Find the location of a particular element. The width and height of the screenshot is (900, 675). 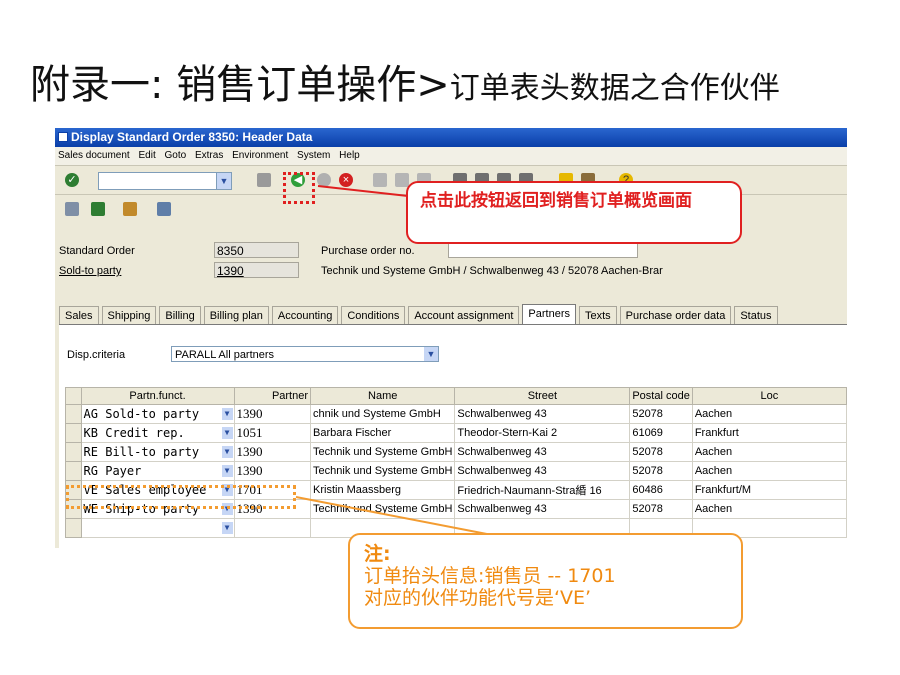

menu-extras: Extras is located at coordinates (209, 155).